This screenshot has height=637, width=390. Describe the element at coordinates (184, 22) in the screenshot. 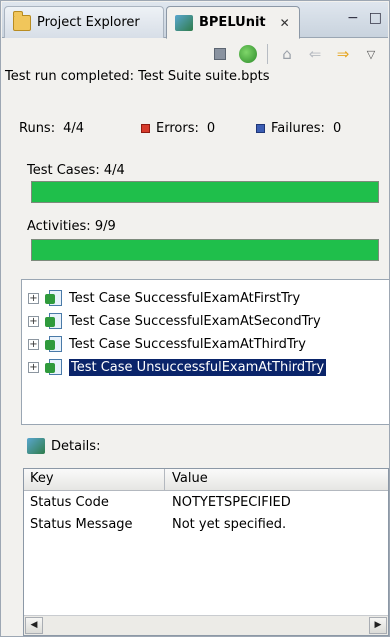

I see `bpelunit-icon` at that location.